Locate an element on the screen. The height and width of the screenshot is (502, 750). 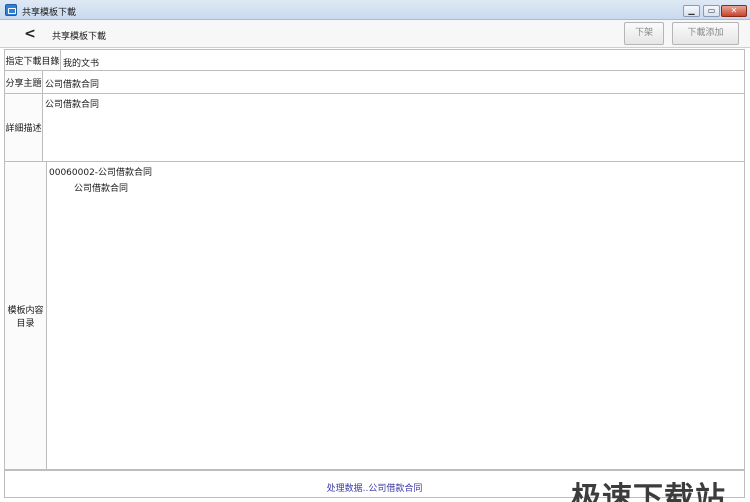
contents-label: 模板内容 目录 is located at coordinates (26, 315).